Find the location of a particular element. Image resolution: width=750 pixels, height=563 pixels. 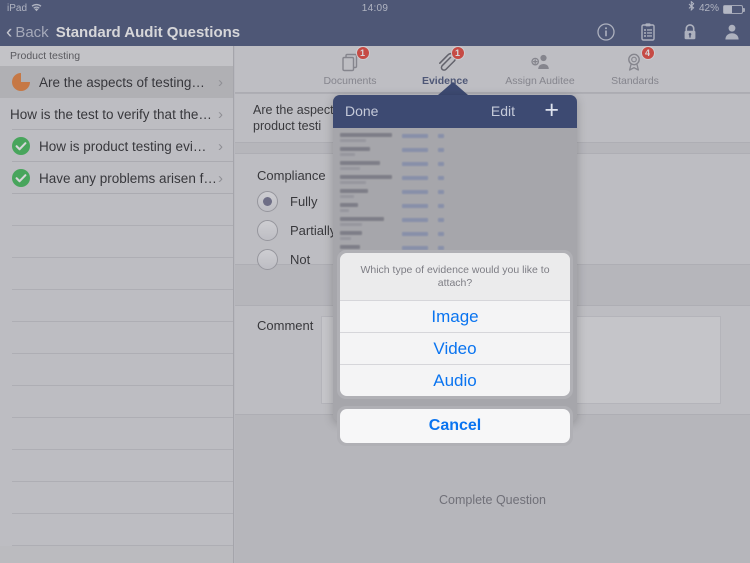

sidebar-item-question-4: Have any problems arisen f… › is located at coordinates (116, 178).